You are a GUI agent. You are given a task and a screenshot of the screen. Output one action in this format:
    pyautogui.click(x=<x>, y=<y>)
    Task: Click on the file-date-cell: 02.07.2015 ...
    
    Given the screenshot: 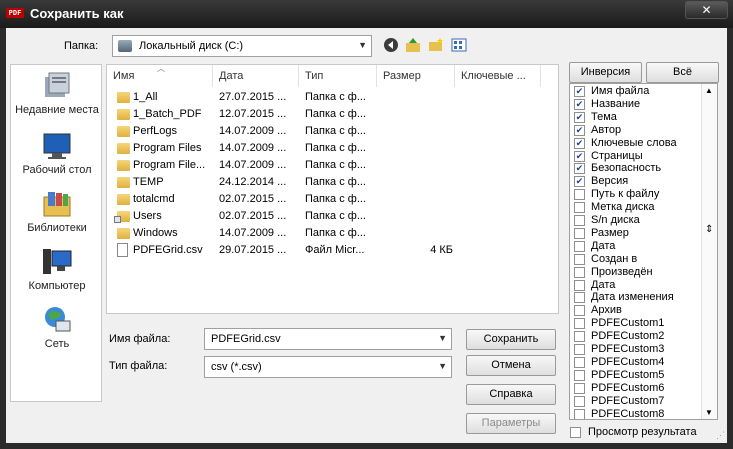 What is the action you would take?
    pyautogui.click(x=253, y=216)
    